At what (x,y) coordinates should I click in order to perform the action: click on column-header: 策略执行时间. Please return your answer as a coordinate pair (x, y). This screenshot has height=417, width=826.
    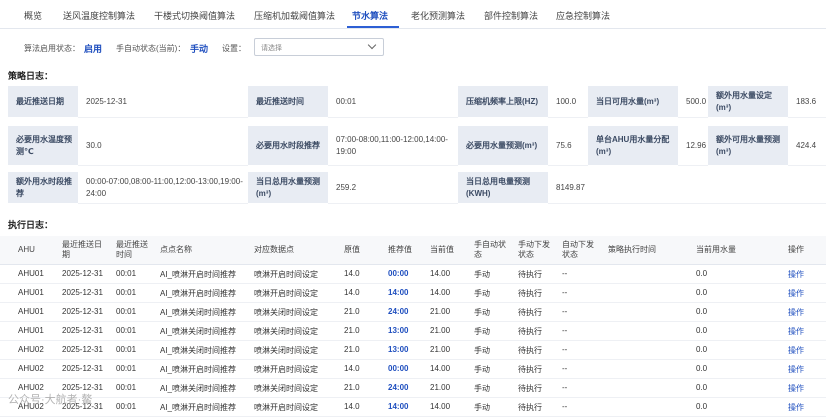
    Looking at the image, I should click on (632, 249).